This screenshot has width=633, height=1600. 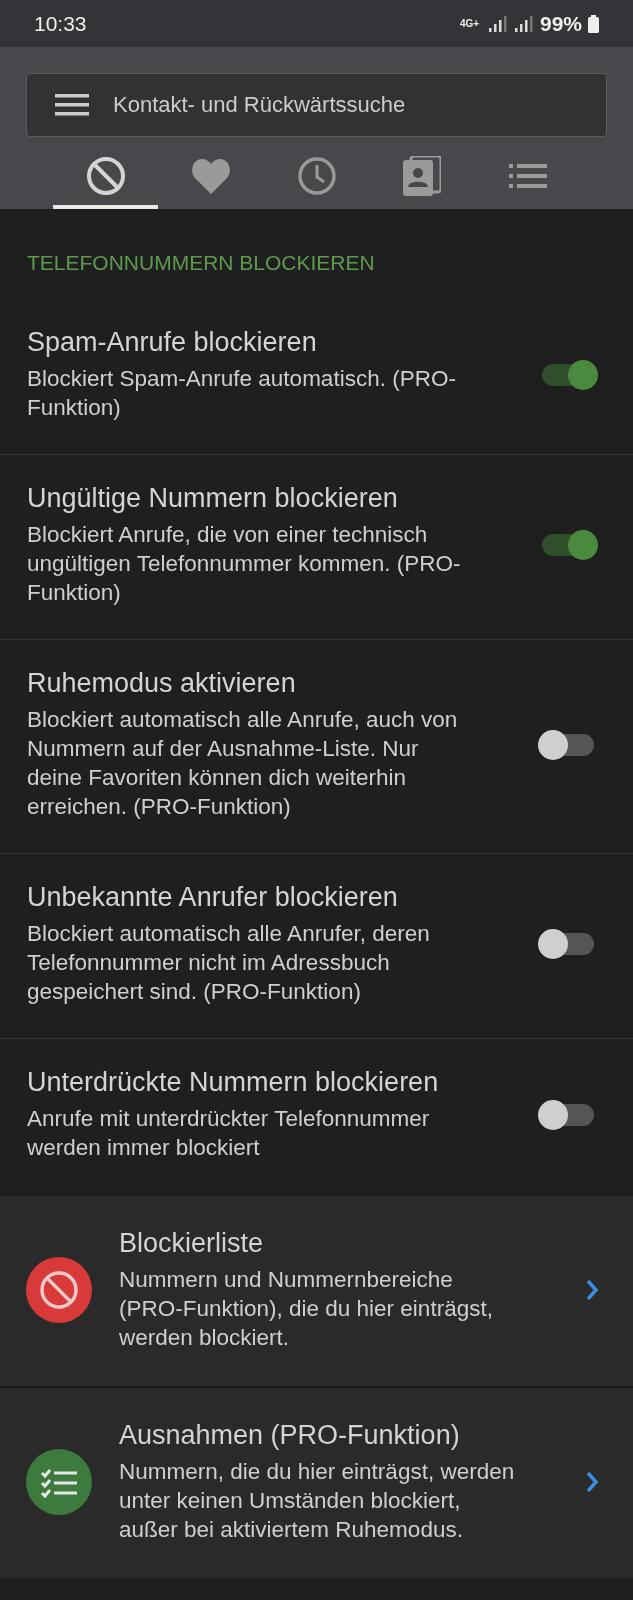 What do you see at coordinates (317, 1501) in the screenshot?
I see `list-item-description: Nummern, die du hier einträgst, werden unter keinen Umständen blockiert, außer bei aktiviertem Ruhemodus.` at bounding box center [317, 1501].